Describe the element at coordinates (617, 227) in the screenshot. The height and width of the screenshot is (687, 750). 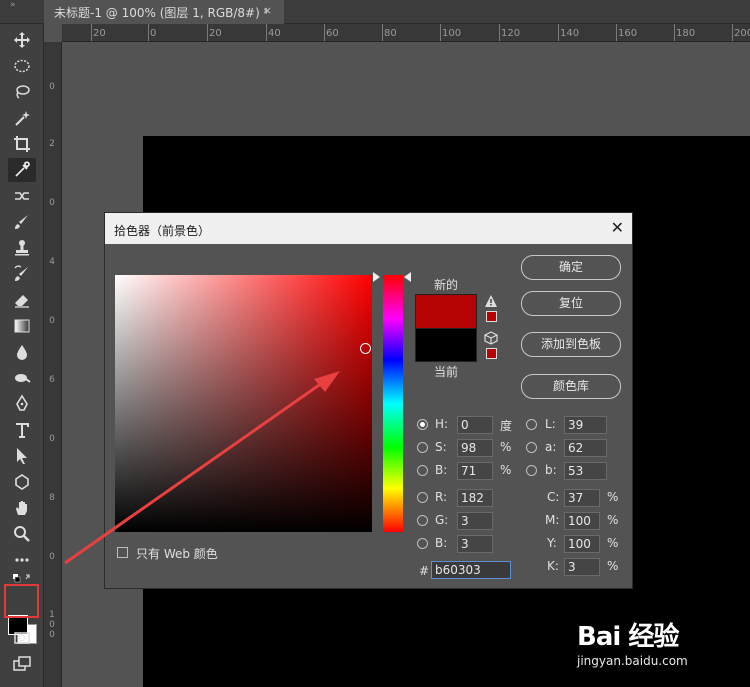
I see `close-icon: ✕` at that location.